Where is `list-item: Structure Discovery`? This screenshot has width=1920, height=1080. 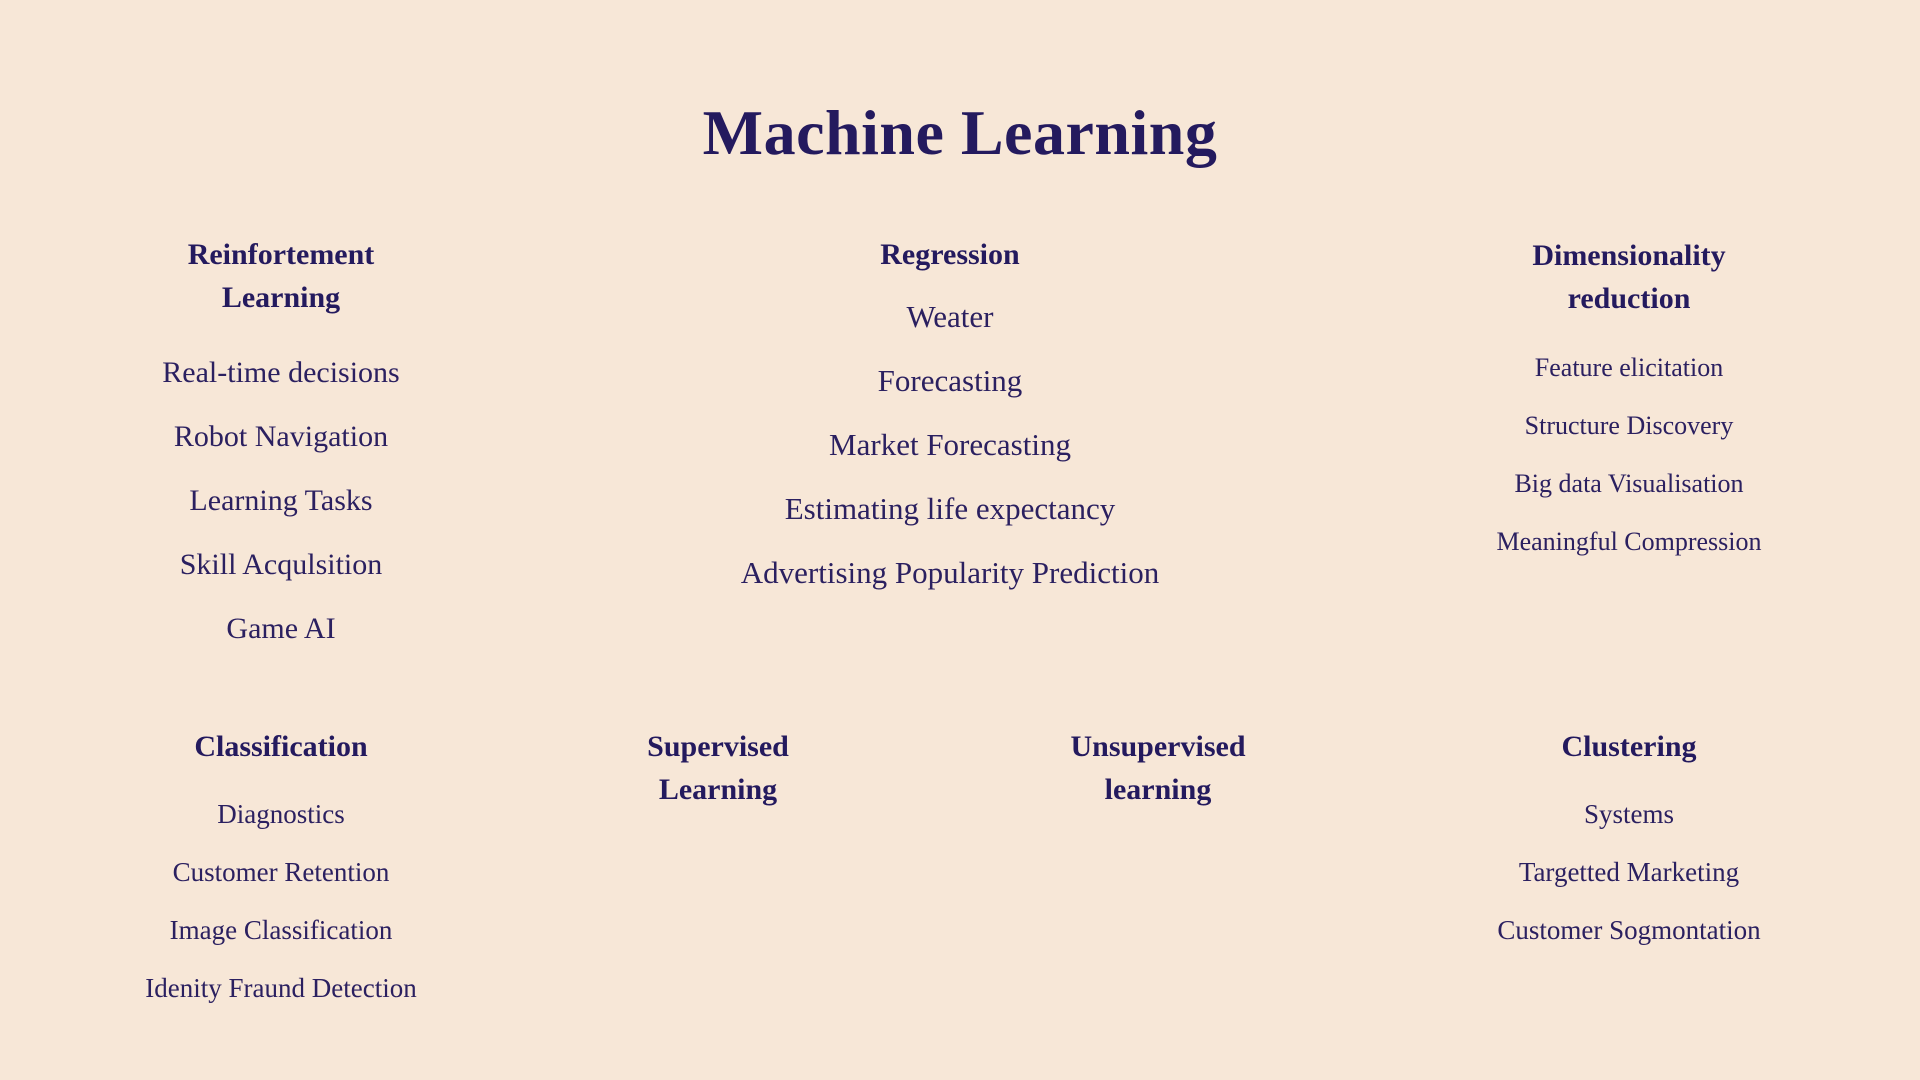
list-item: Structure Discovery is located at coordinates (1629, 425).